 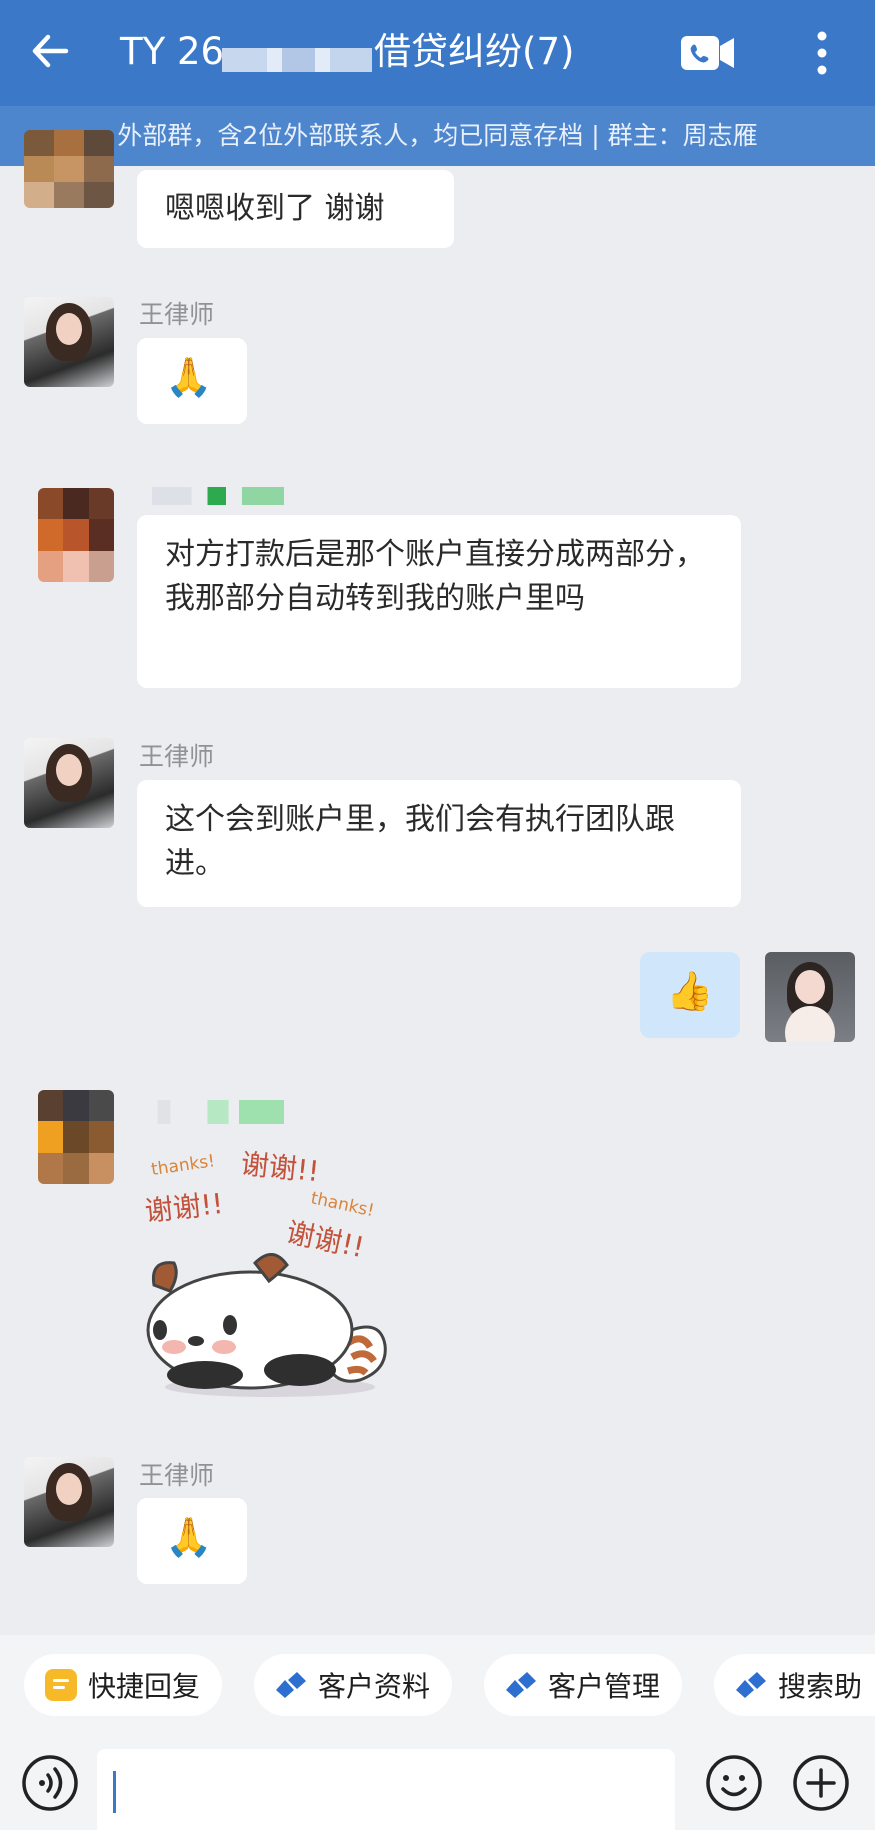 I want to click on outgoing-message-bubble: 👍, so click(x=690, y=995).